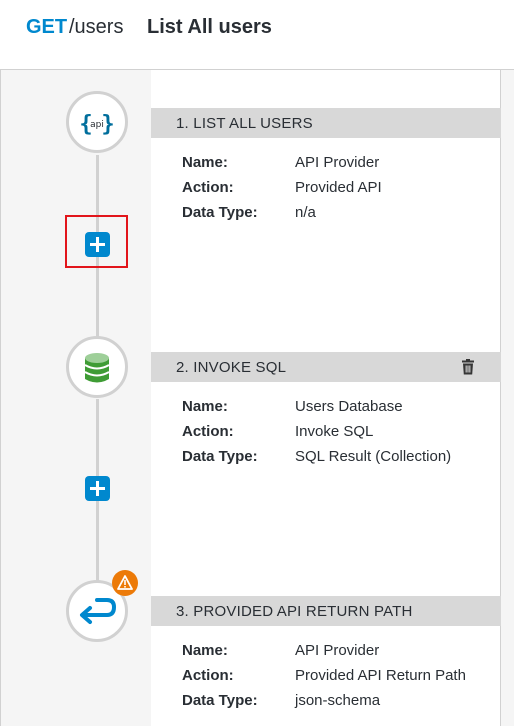 The height and width of the screenshot is (726, 514). Describe the element at coordinates (380, 675) in the screenshot. I see `detail-value: Provided API Return Path` at that location.